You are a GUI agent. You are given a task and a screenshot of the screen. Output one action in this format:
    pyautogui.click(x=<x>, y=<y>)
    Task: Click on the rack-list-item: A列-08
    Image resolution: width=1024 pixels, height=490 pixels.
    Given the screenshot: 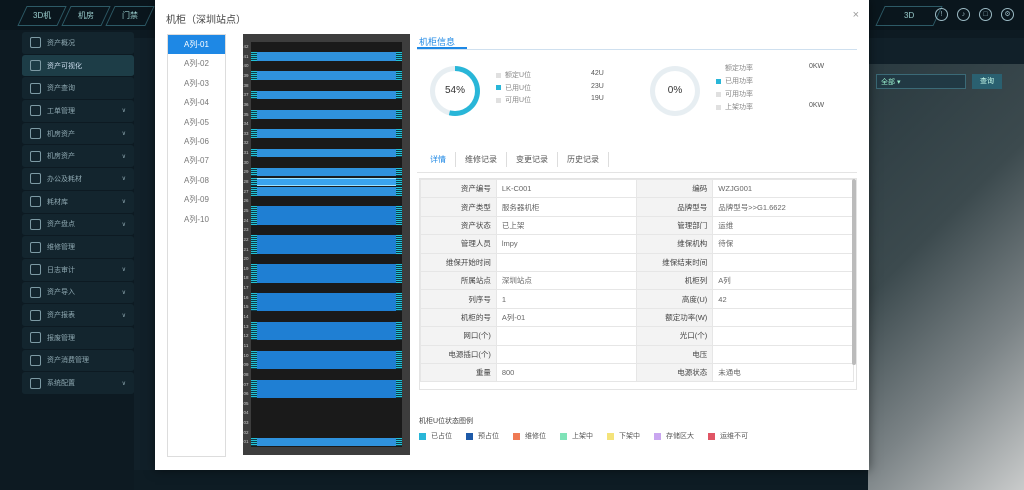 What is the action you would take?
    pyautogui.click(x=196, y=180)
    